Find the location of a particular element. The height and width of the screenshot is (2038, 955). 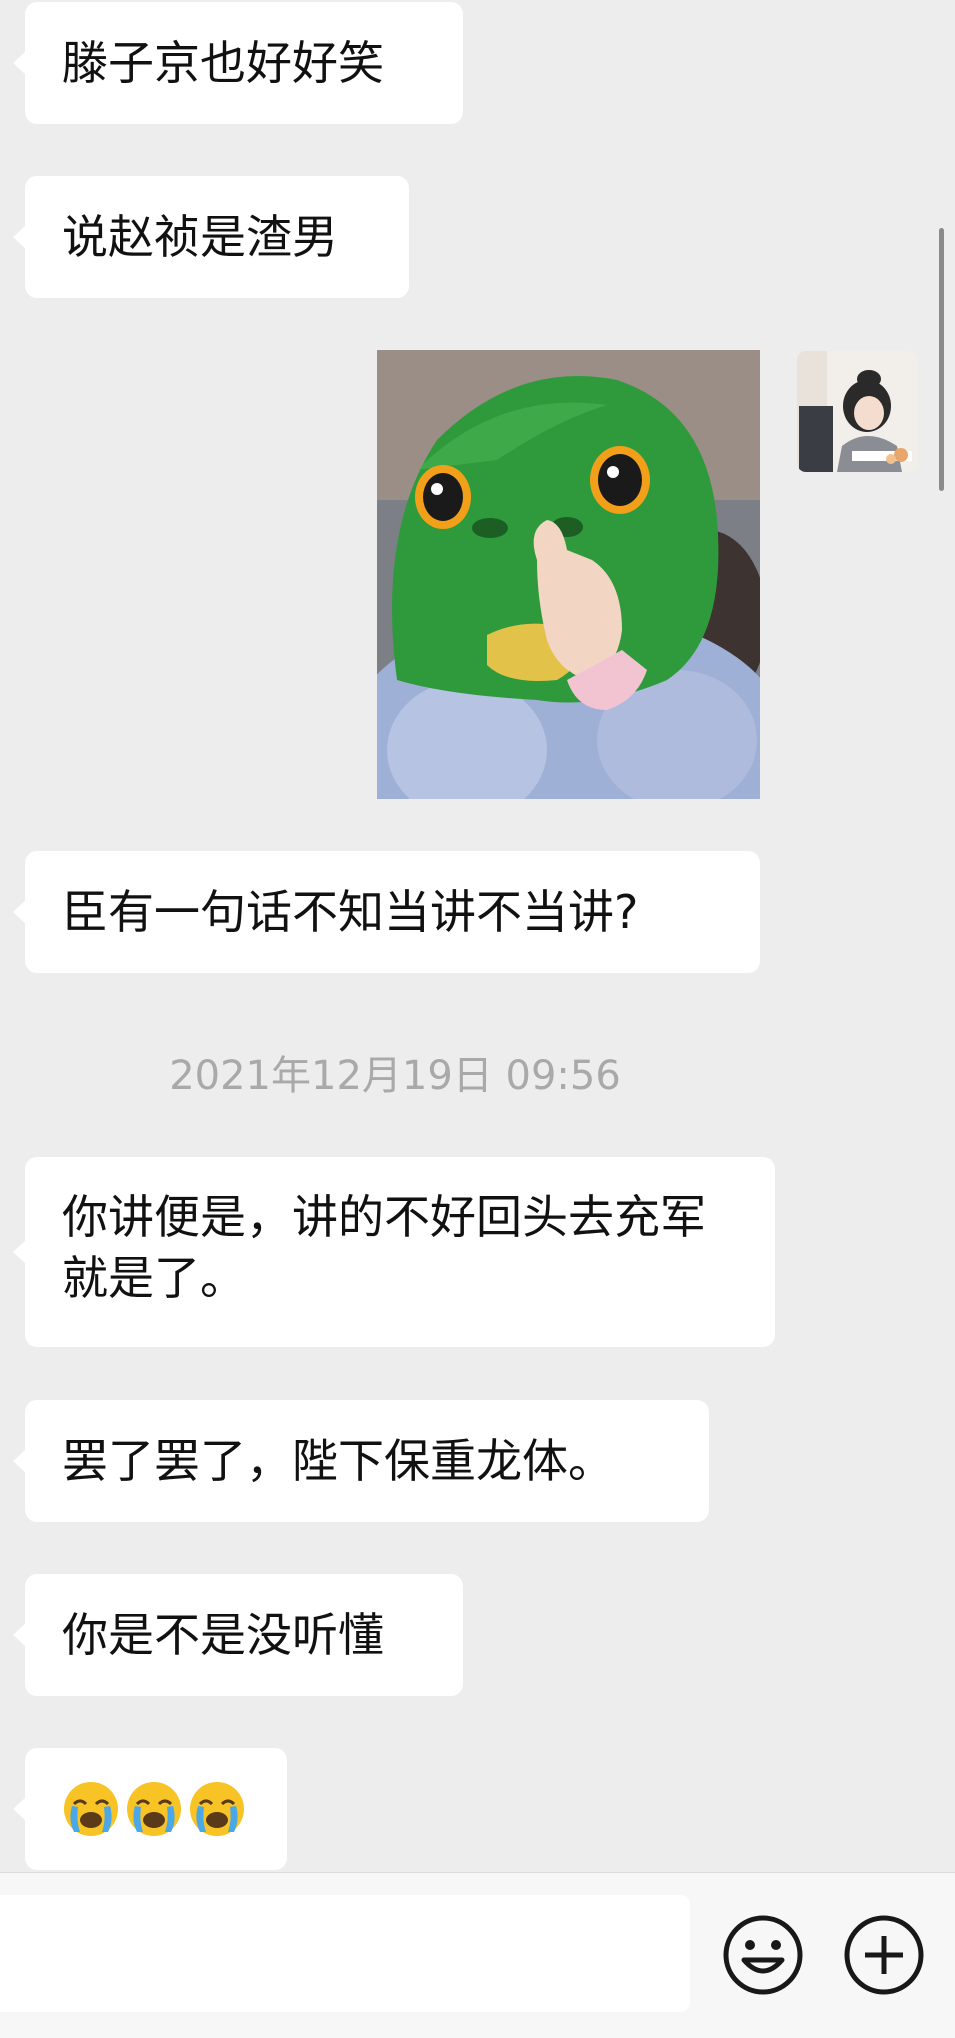

timestamp: 2021年12月19日 09:56 is located at coordinates (395, 1076).